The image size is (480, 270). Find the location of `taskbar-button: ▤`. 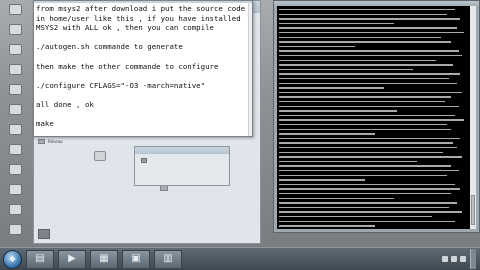

taskbar-button: ▤ is located at coordinates (40, 259).